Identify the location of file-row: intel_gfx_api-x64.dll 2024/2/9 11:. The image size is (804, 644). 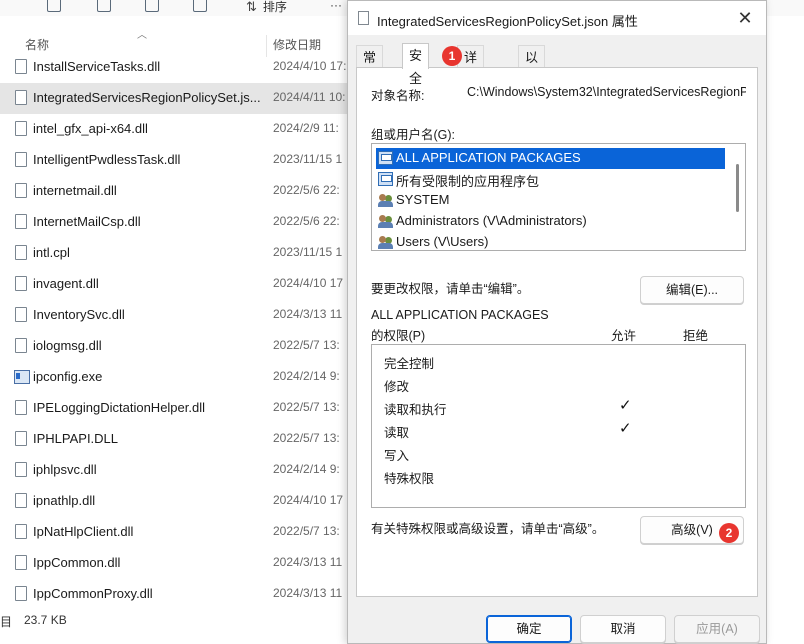
(175, 129).